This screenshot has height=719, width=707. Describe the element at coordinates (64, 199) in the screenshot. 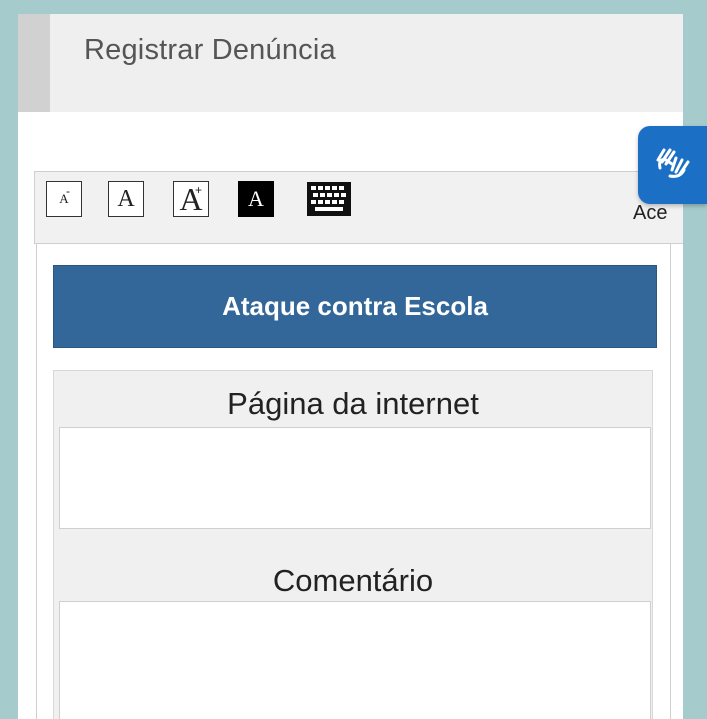

I see `decrease-font-button: A -` at that location.